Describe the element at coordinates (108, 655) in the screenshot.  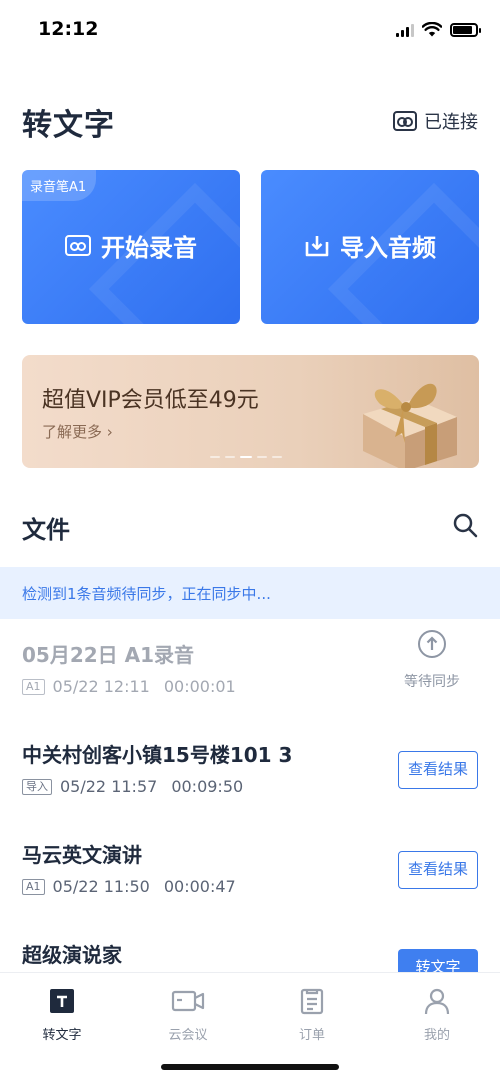
I see `file-title: 05月22日 A1录音` at that location.